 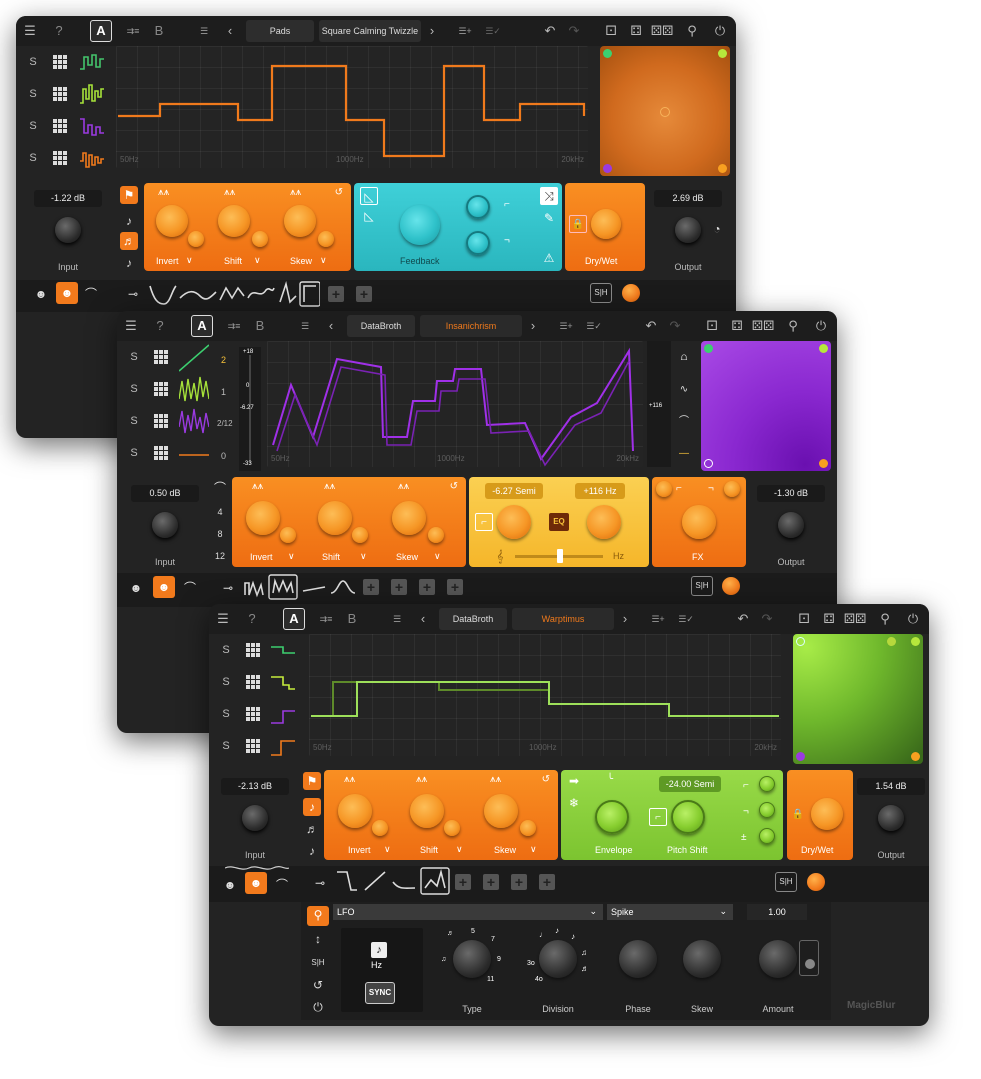 I want to click on row-value: 2/12, so click(x=225, y=423).